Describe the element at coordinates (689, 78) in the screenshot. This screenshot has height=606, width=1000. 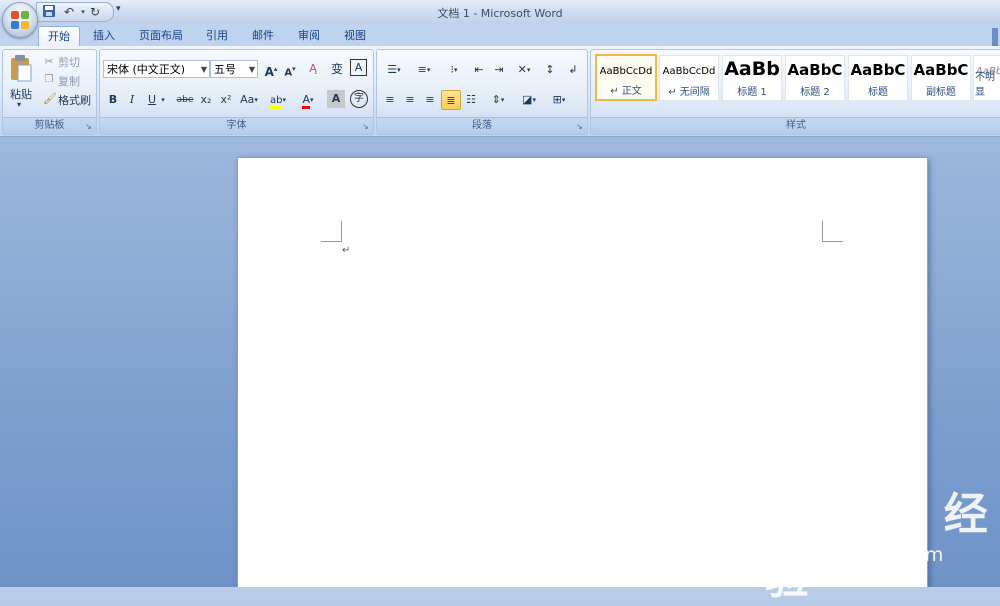
I see `style-no-spacing: AaBbCcDd ↵ 无间隔` at that location.